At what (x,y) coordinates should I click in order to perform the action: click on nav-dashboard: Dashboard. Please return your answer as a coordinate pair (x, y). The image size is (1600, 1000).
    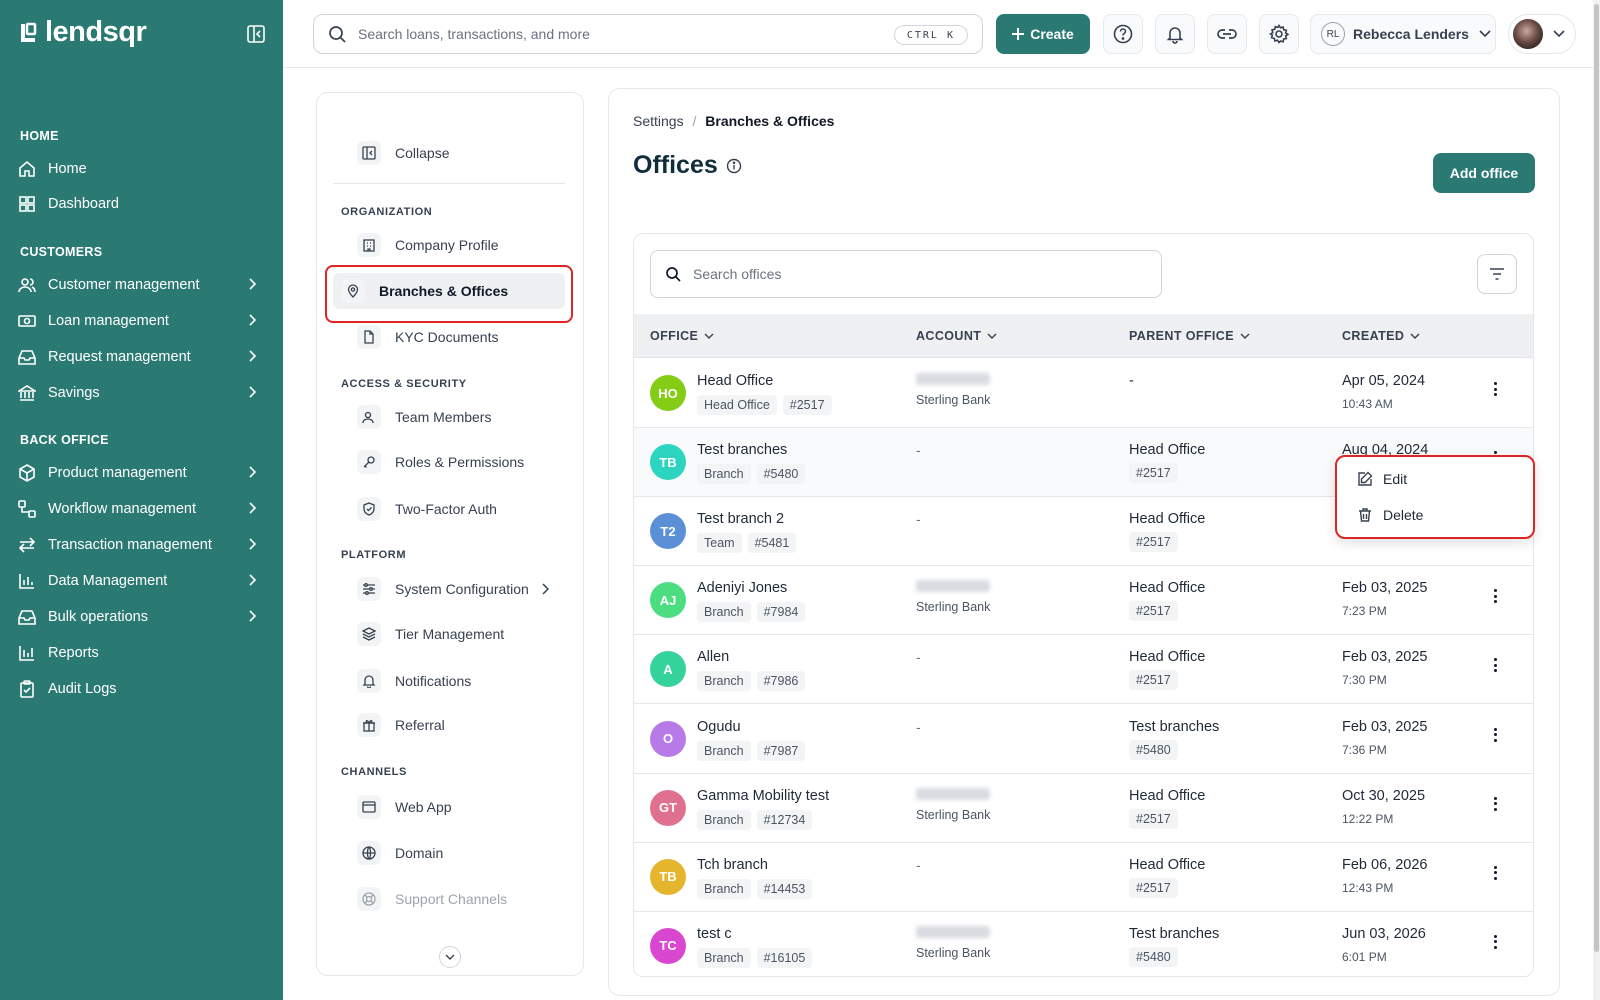
    Looking at the image, I should click on (142, 204).